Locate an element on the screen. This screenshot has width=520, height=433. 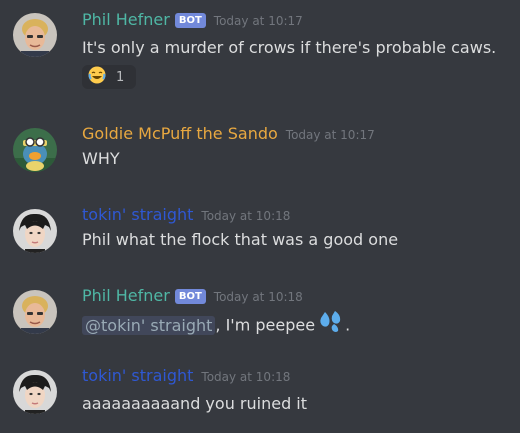
message-header: Phil Hefner BOT Today at 10:17 is located at coordinates (192, 20).